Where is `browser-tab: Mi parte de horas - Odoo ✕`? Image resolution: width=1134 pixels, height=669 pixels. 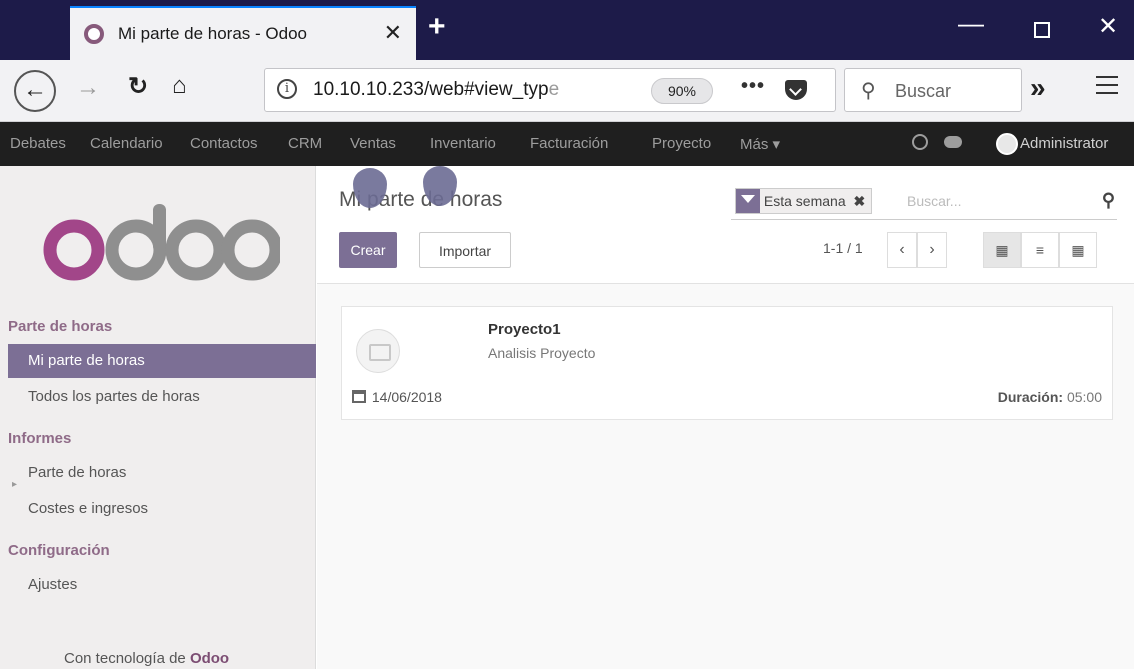
browser-tab: Mi parte de horas - Odoo ✕ is located at coordinates (243, 33).